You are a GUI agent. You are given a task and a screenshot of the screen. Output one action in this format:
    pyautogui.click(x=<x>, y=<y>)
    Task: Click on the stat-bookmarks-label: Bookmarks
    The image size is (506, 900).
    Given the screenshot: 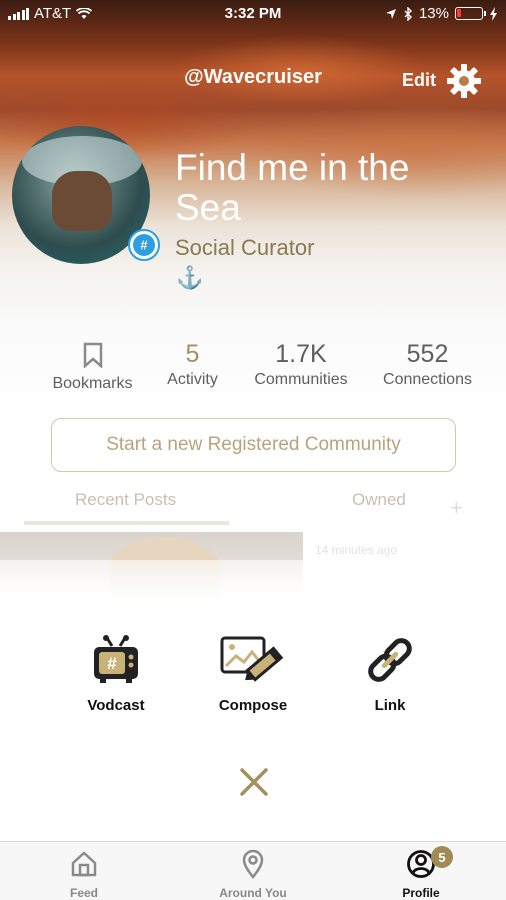 What is the action you would take?
    pyautogui.click(x=92, y=383)
    